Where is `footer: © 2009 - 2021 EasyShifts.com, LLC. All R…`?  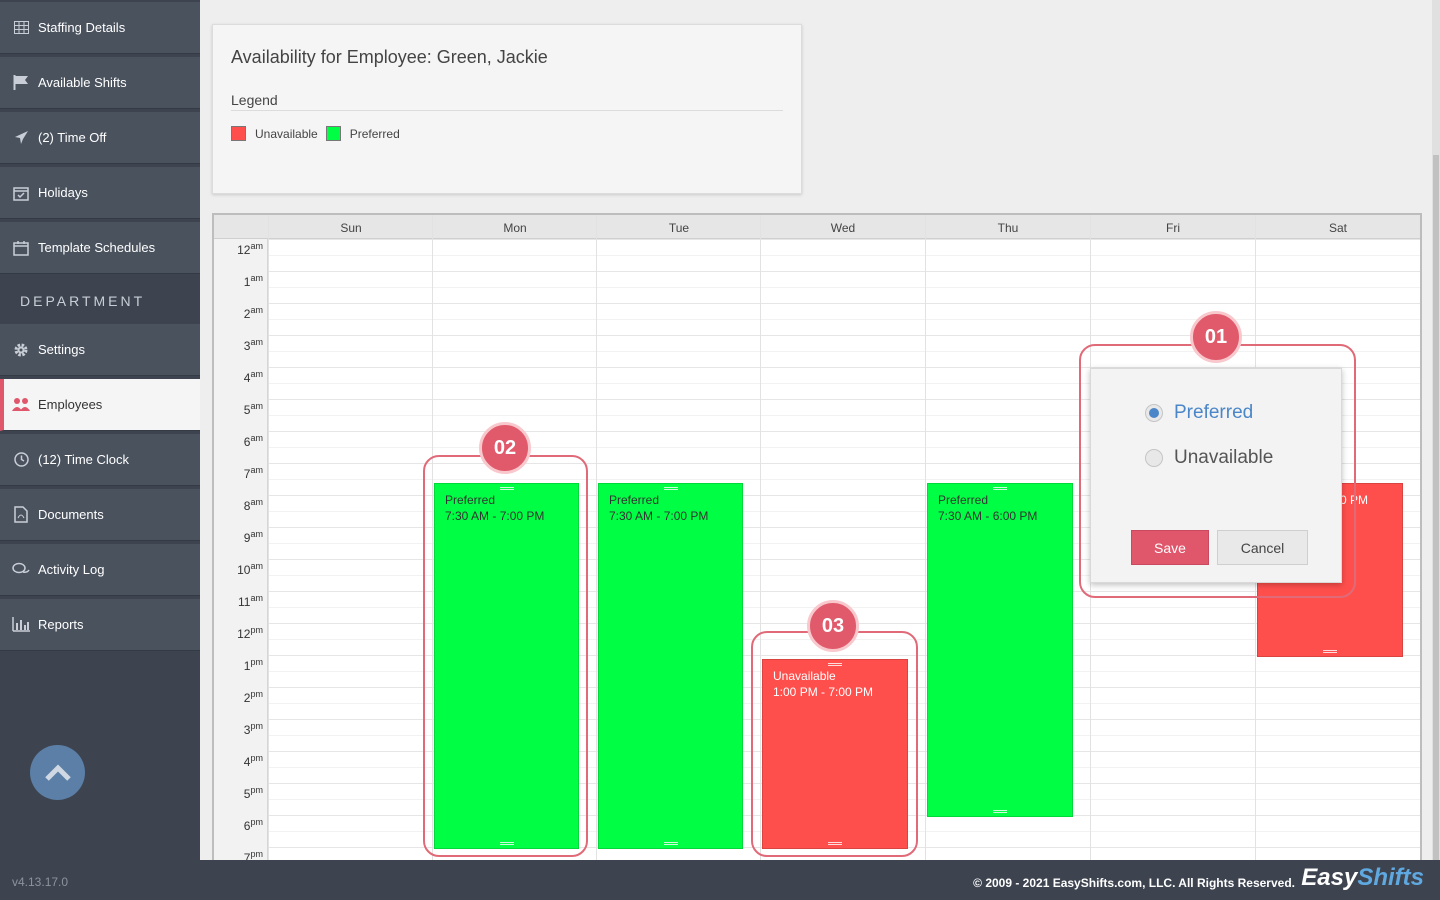 footer: © 2009 - 2021 EasyShifts.com, LLC. All R… is located at coordinates (820, 880).